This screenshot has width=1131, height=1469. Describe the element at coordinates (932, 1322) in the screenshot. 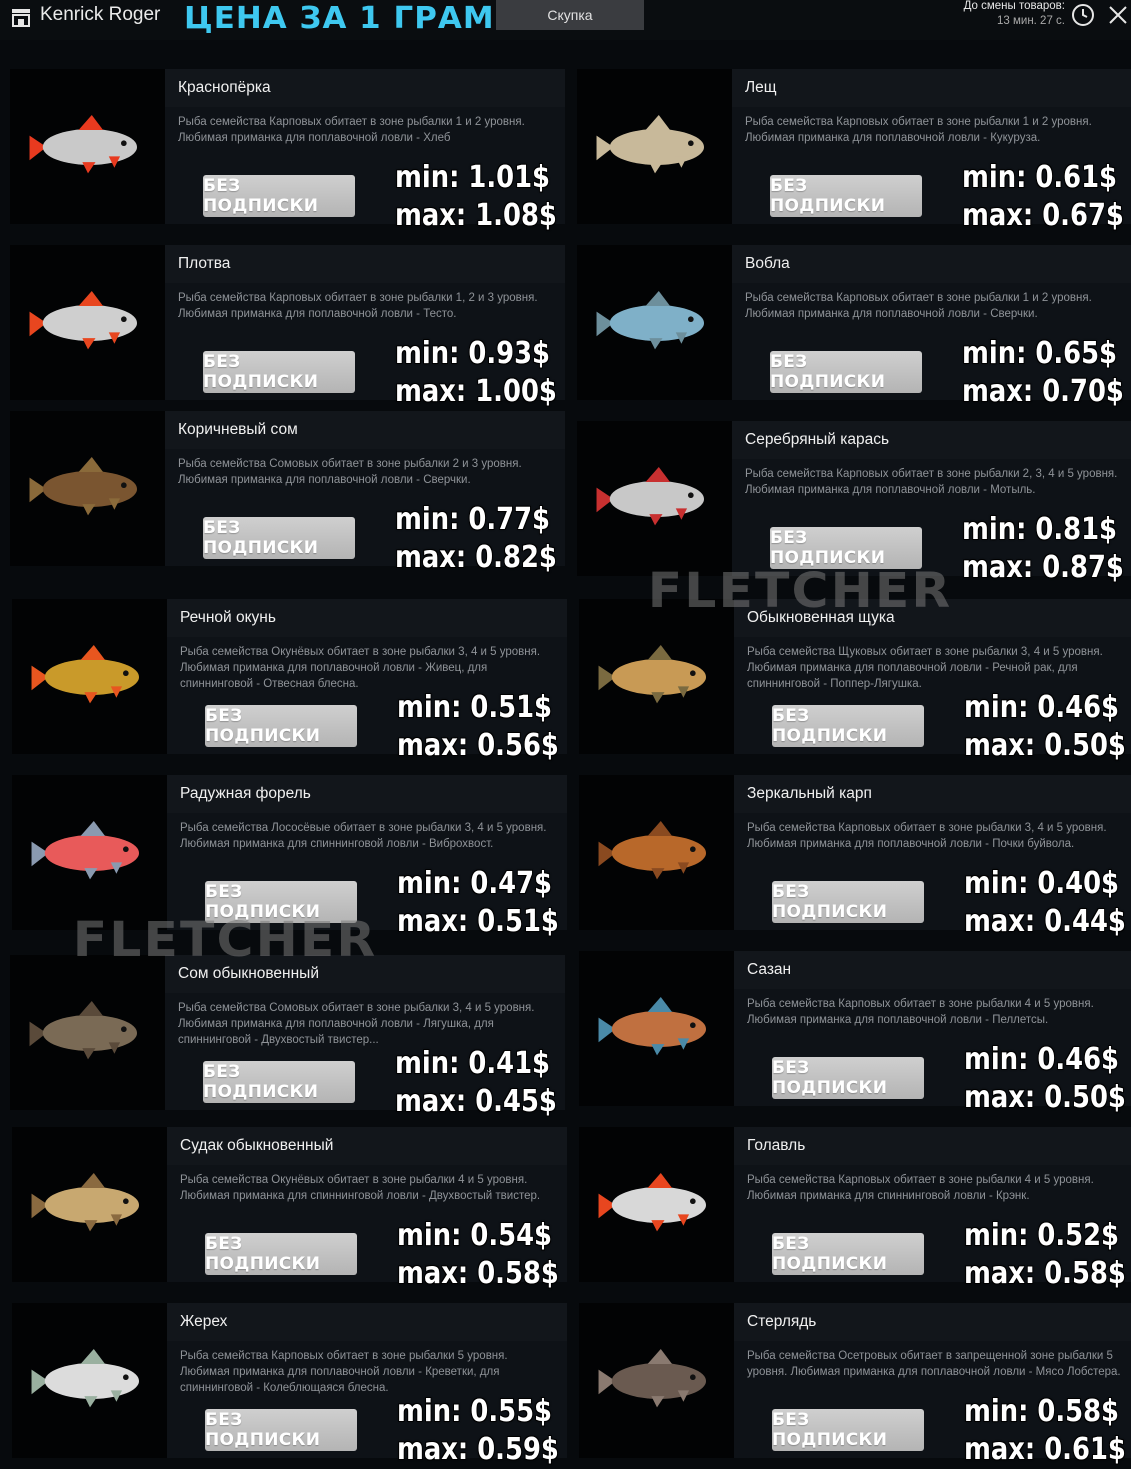

I see `card-title-bar: Стерлядь` at that location.